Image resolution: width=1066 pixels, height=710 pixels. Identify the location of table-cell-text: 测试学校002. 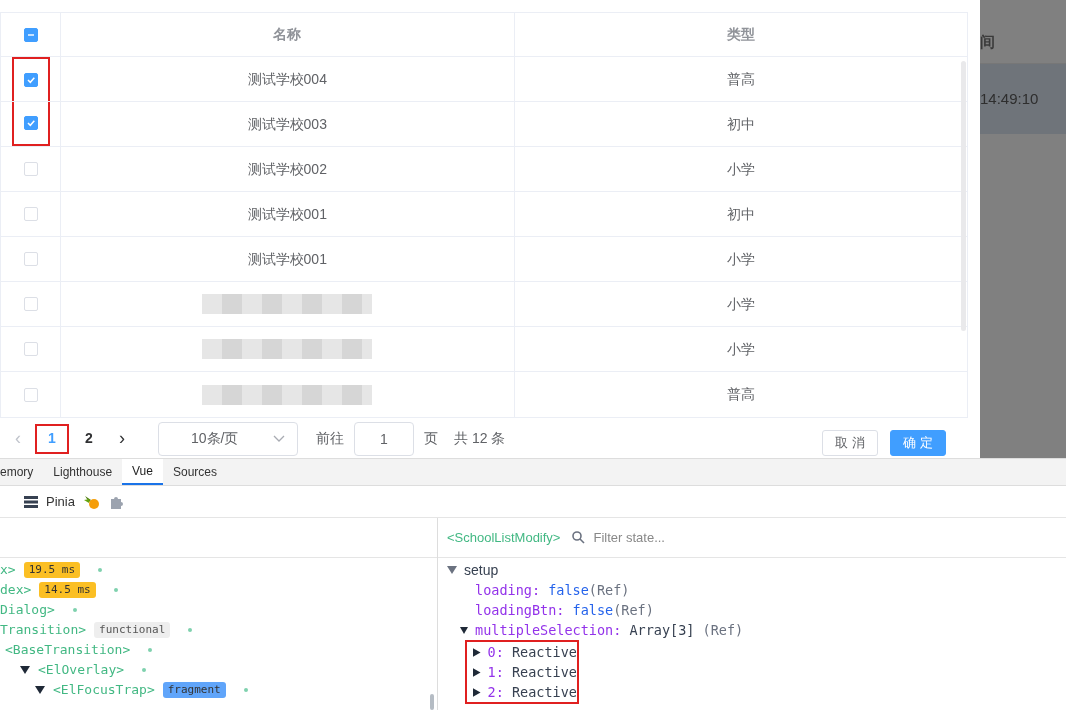
(287, 169).